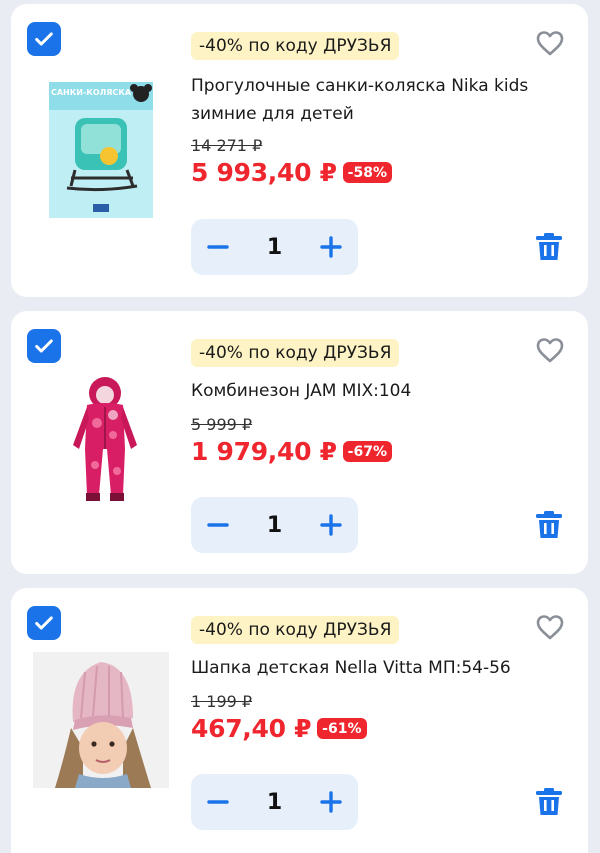 The width and height of the screenshot is (600, 853). I want to click on price-row: 5 993,40 ₽ -58%, so click(291, 172).